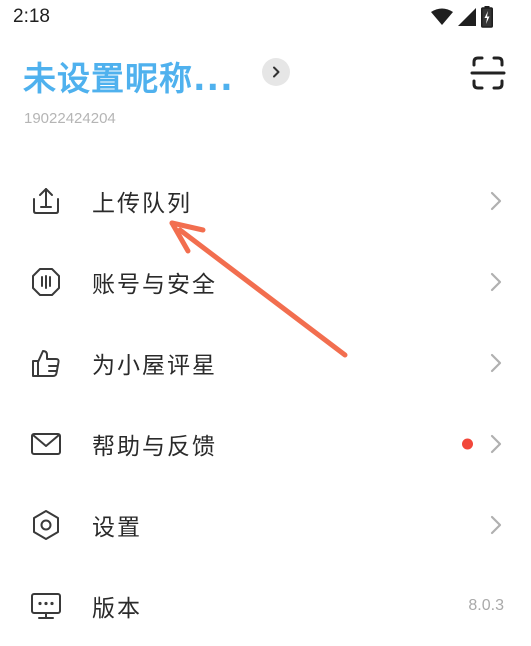 The height and width of the screenshot is (646, 531). What do you see at coordinates (154, 365) in the screenshot?
I see `menu-item-label: 为小屋评星` at bounding box center [154, 365].